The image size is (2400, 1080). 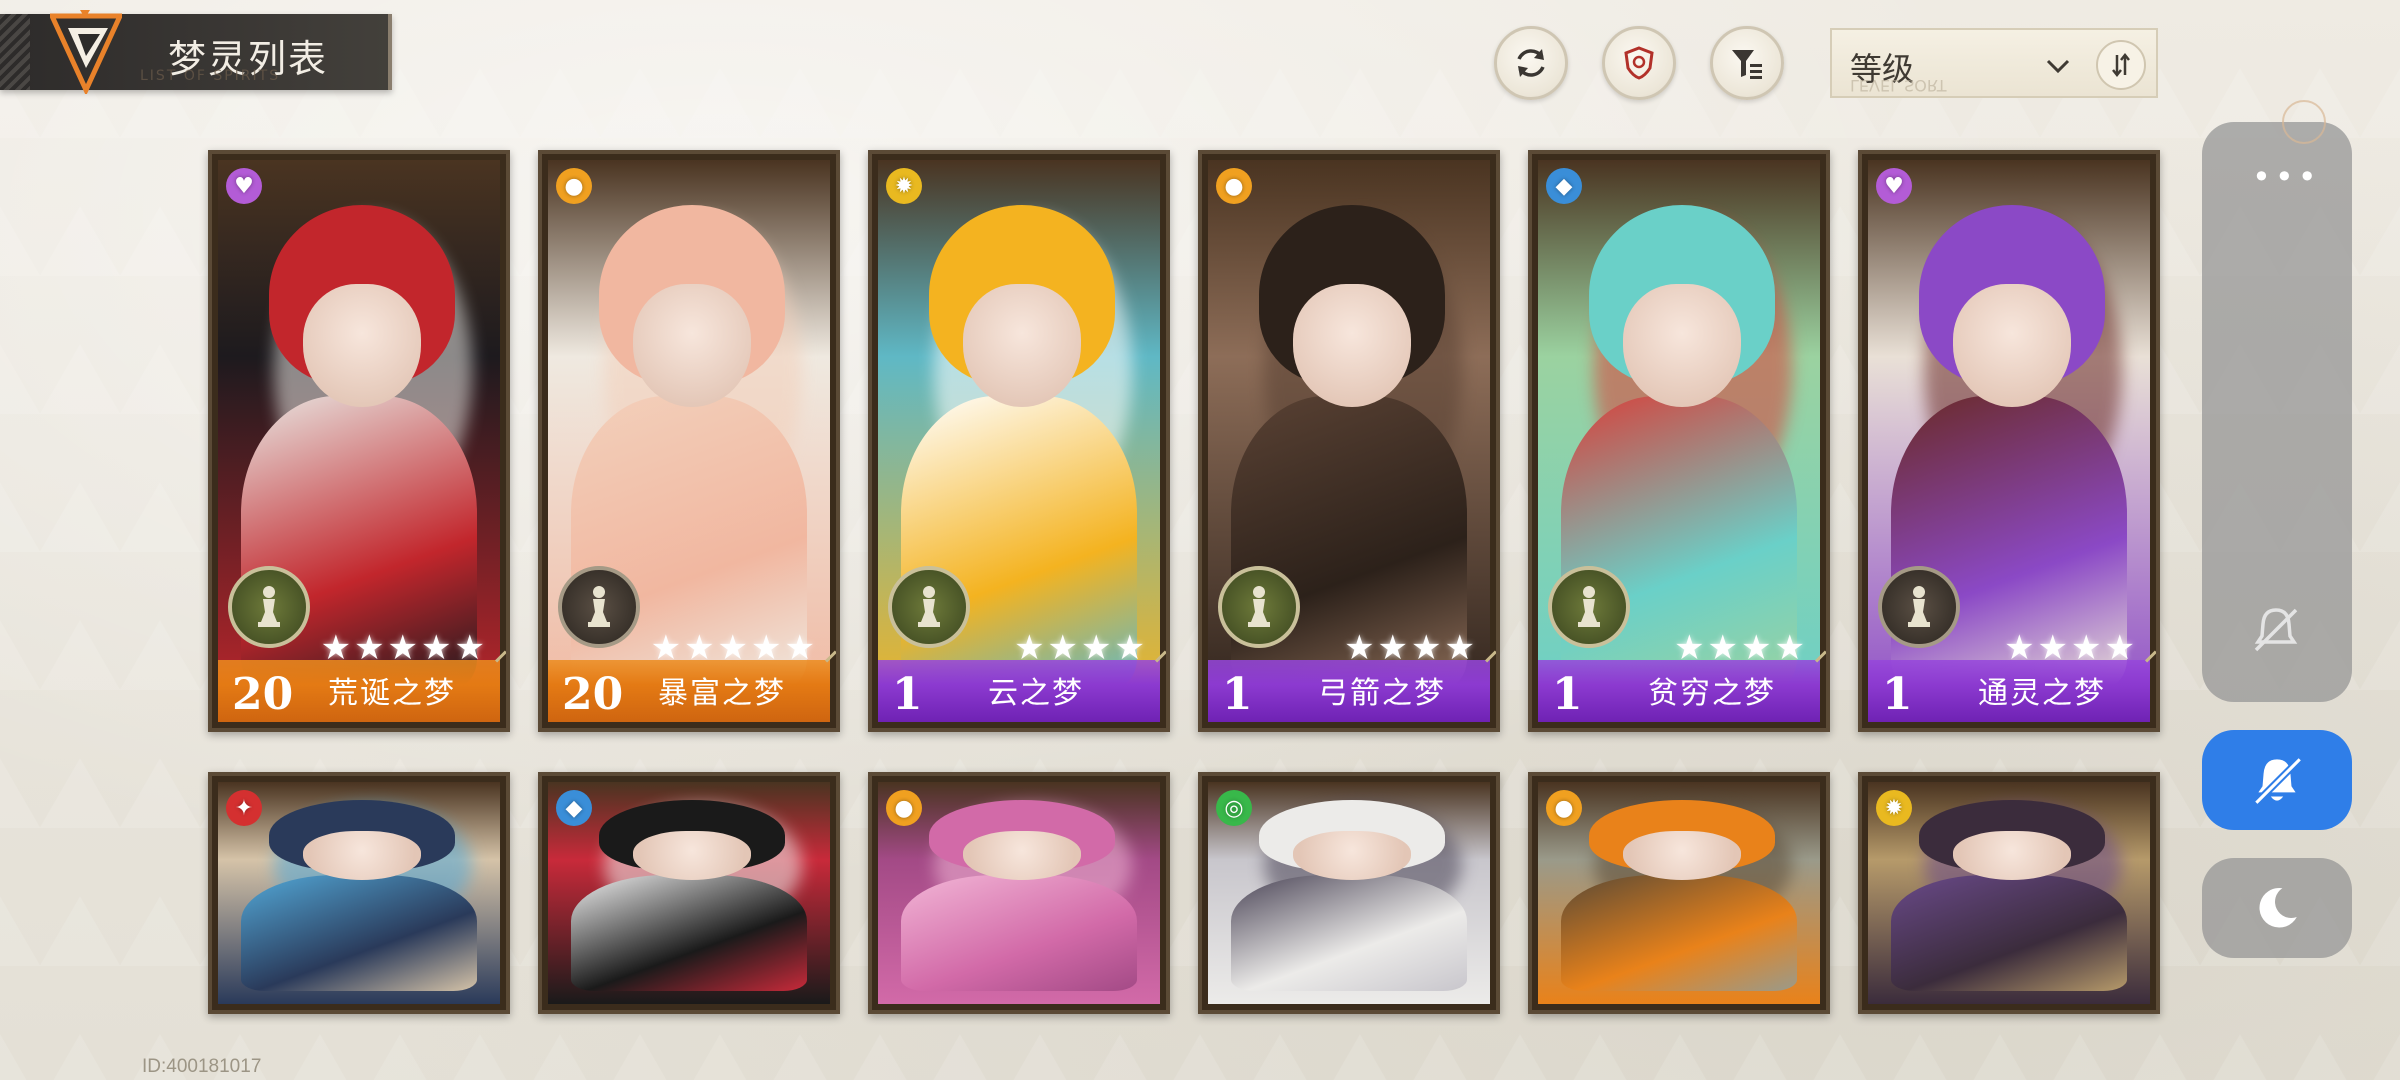 I want to click on filter-button, so click(x=1747, y=63).